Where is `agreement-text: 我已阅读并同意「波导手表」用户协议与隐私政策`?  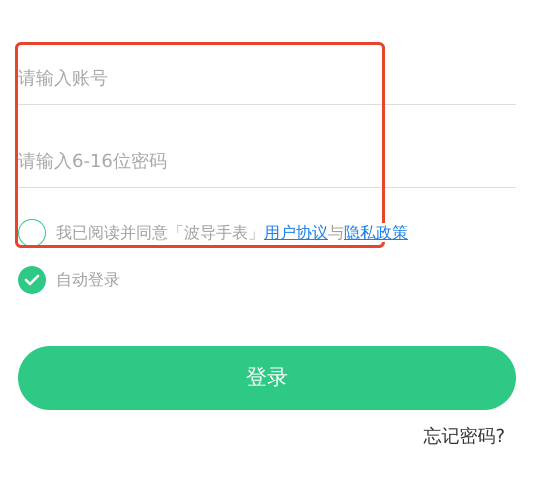 agreement-text: 我已阅读并同意「波导手表」用户协议与隐私政策 is located at coordinates (232, 233).